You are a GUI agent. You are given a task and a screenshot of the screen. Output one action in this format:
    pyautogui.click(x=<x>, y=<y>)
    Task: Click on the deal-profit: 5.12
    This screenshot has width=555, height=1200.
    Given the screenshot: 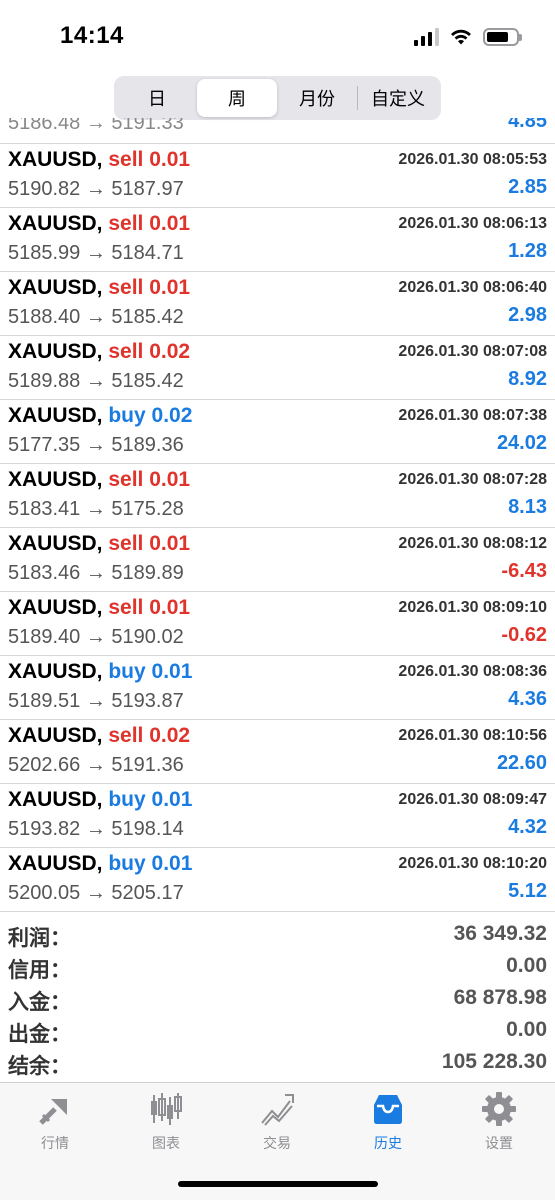 What is the action you would take?
    pyautogui.click(x=527, y=891)
    